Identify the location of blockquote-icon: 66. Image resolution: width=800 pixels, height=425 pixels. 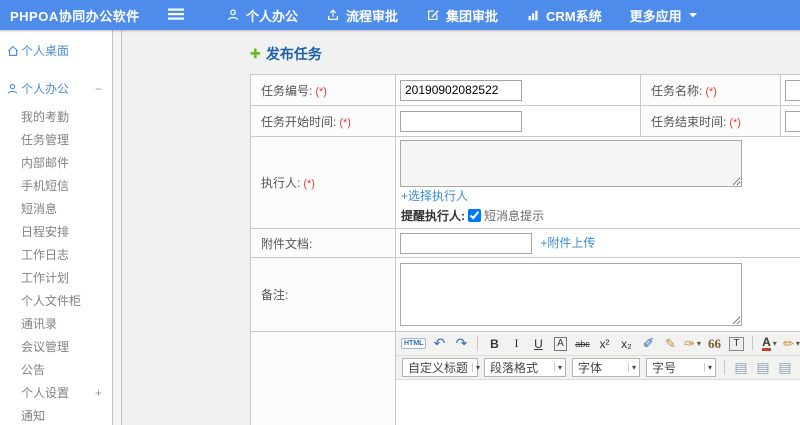
(714, 343).